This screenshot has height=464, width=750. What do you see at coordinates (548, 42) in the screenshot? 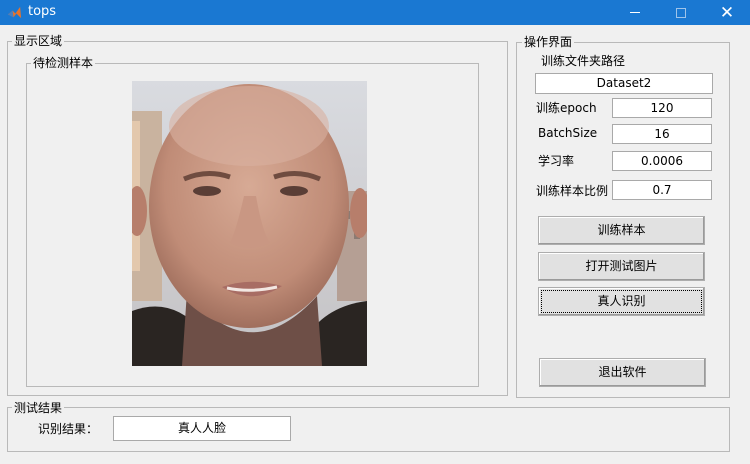
I see `ops-panel-title: 操作界面` at bounding box center [548, 42].